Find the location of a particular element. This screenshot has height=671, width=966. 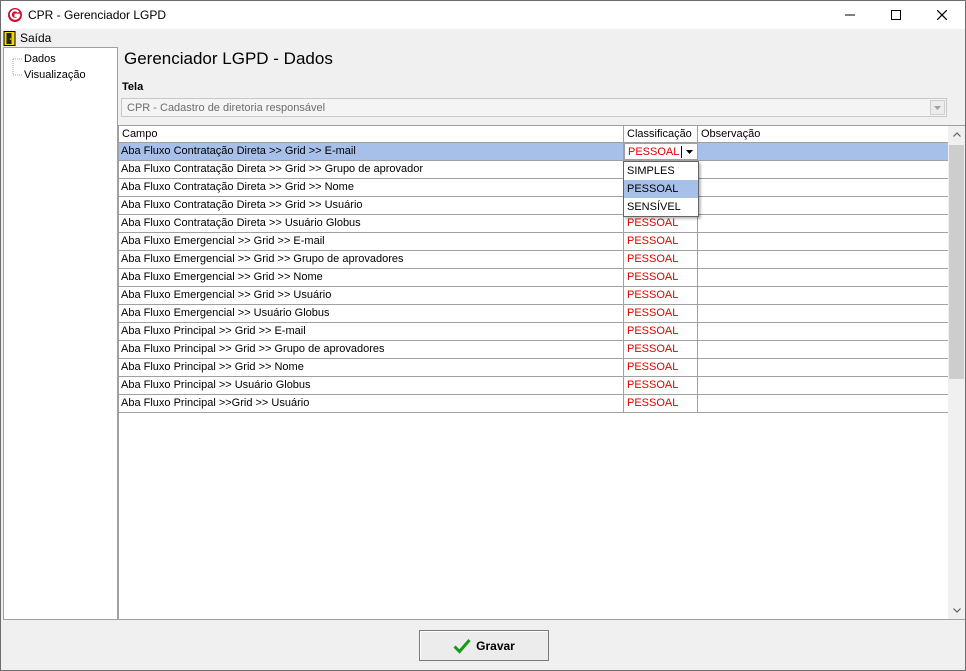

scroll-down-button is located at coordinates (956, 610).